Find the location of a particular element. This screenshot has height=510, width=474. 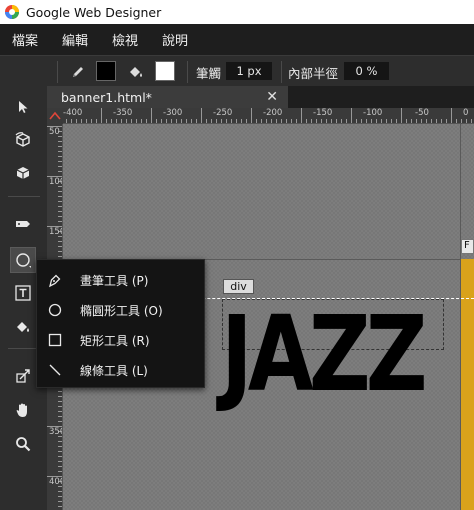

3d-translation-tool is located at coordinates (23, 173).